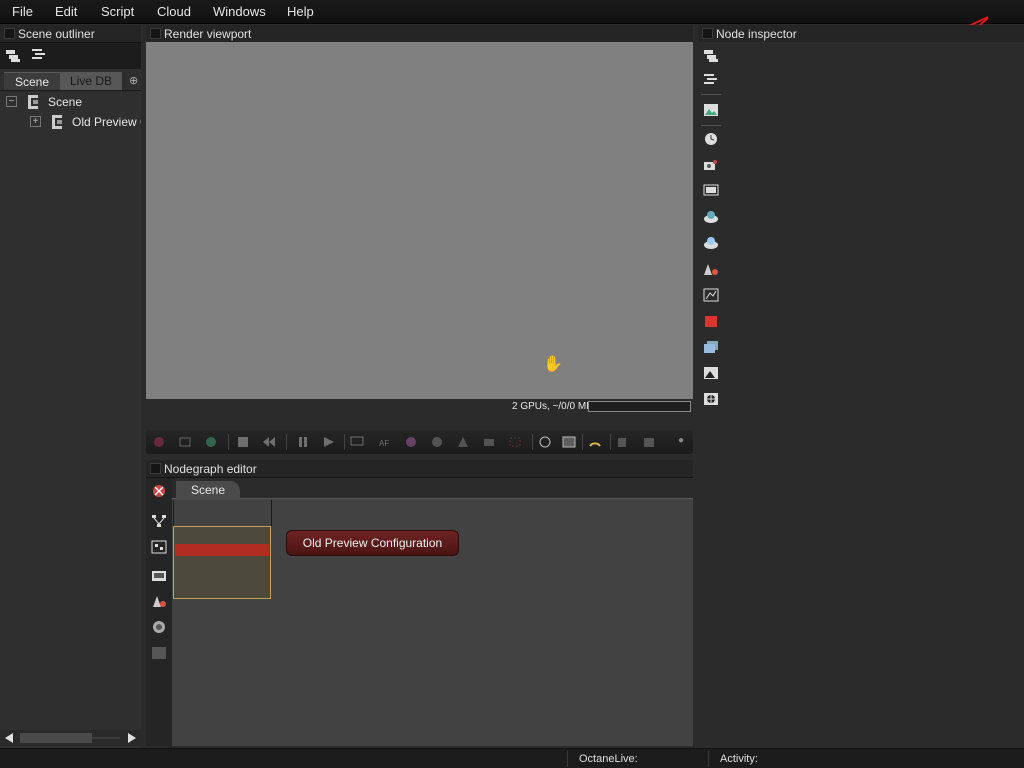 The height and width of the screenshot is (768, 1024). Describe the element at coordinates (711, 347) in the screenshot. I see `render-passes-icon` at that location.